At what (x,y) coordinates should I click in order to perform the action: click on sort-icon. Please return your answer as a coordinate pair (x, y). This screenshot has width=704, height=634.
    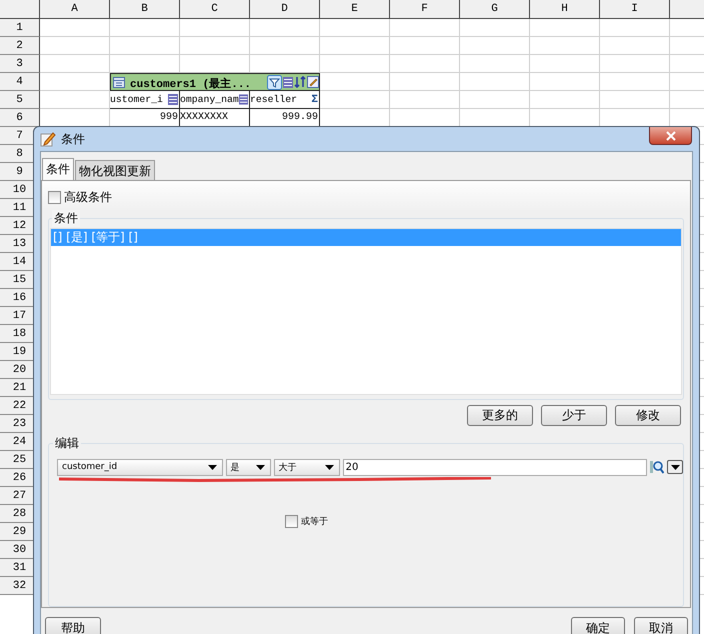
    Looking at the image, I should click on (300, 82).